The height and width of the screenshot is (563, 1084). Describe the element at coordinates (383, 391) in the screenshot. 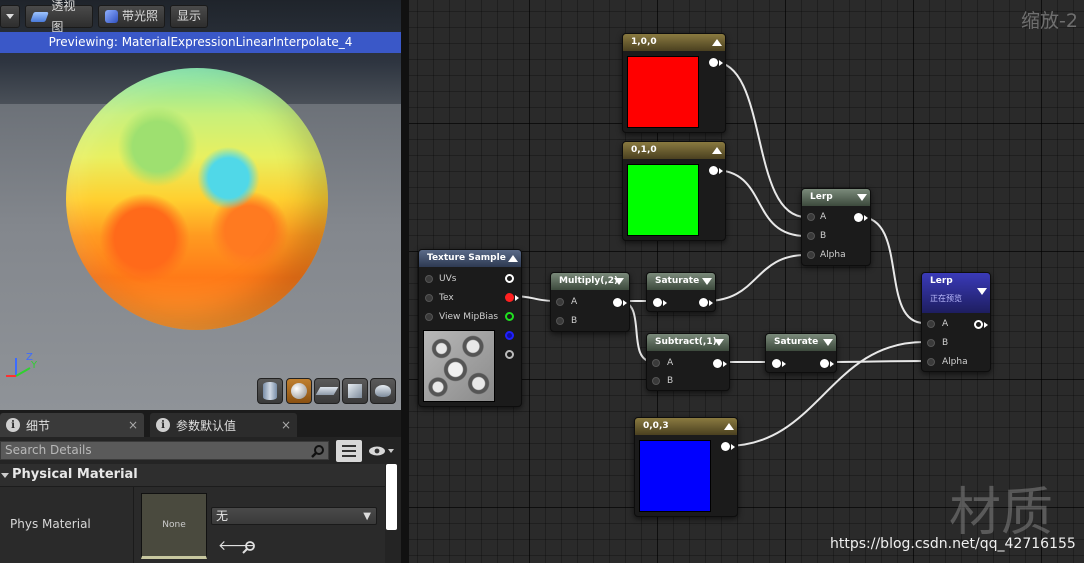

I see `preview-mesh-button` at that location.